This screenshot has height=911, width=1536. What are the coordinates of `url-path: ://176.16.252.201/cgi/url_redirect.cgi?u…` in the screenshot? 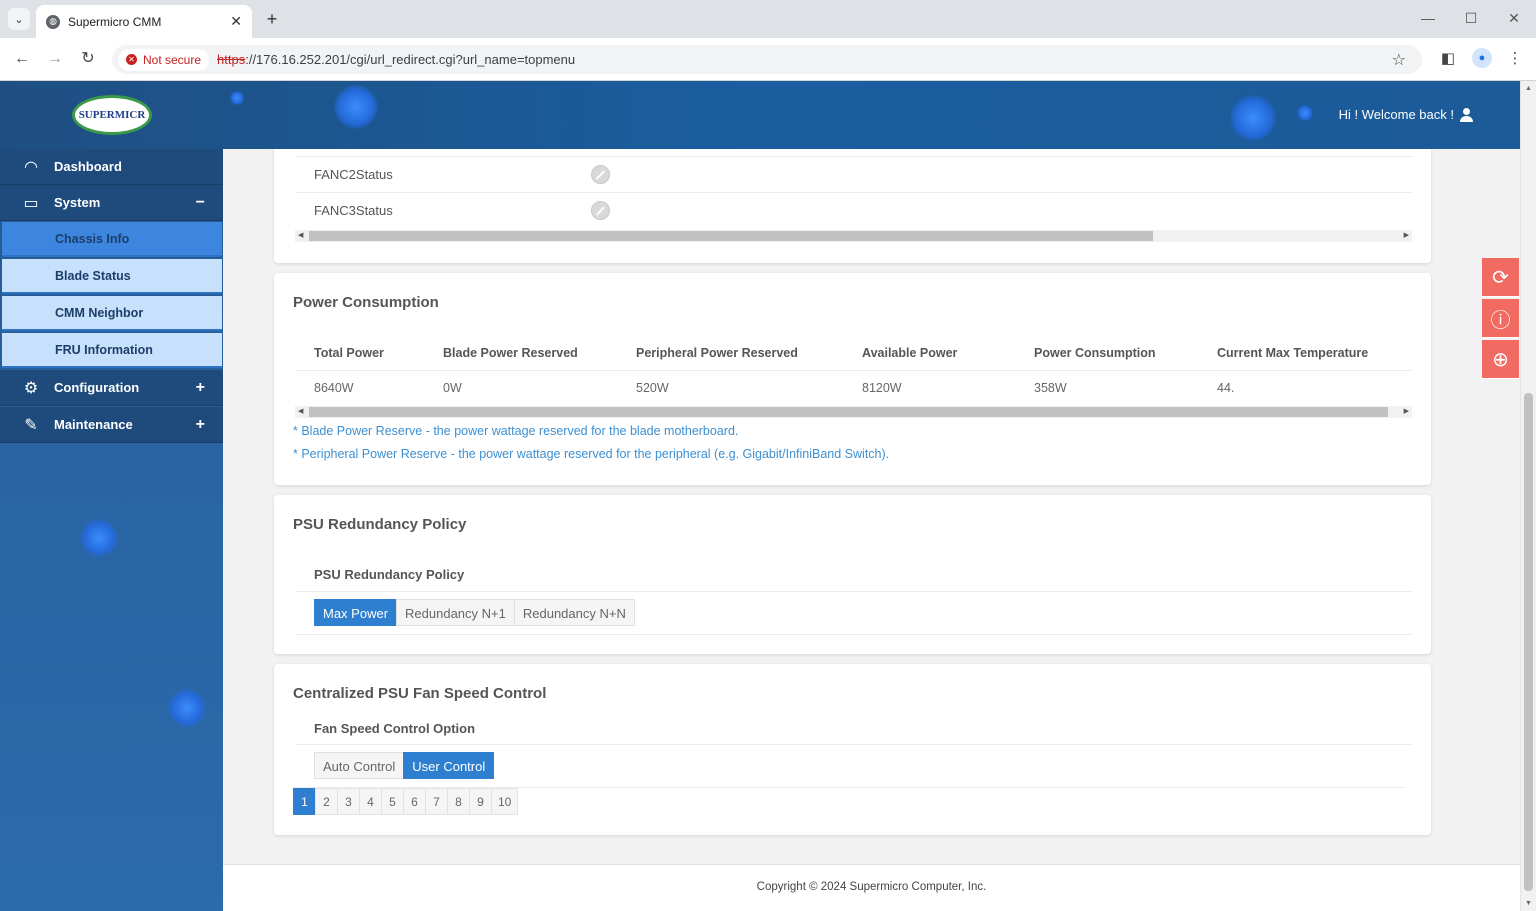 It's located at (410, 59).